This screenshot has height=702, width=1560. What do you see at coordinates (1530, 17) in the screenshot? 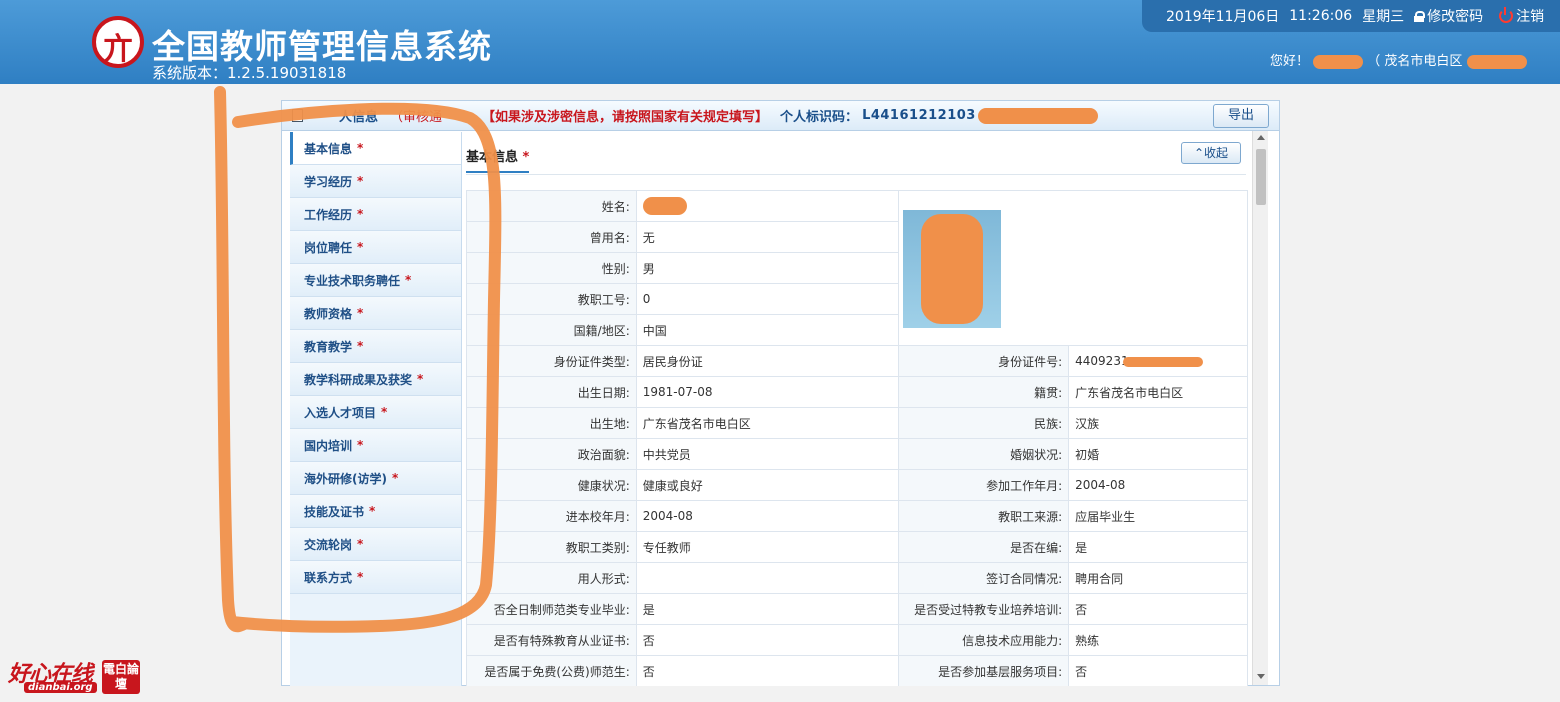
I see `logout-label: 注销` at bounding box center [1530, 17].